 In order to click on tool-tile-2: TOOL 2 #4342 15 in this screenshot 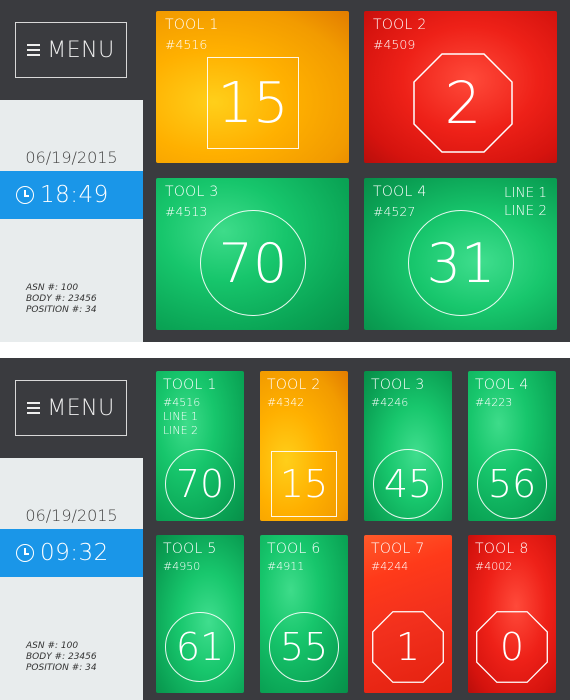, I will do `click(304, 446)`.